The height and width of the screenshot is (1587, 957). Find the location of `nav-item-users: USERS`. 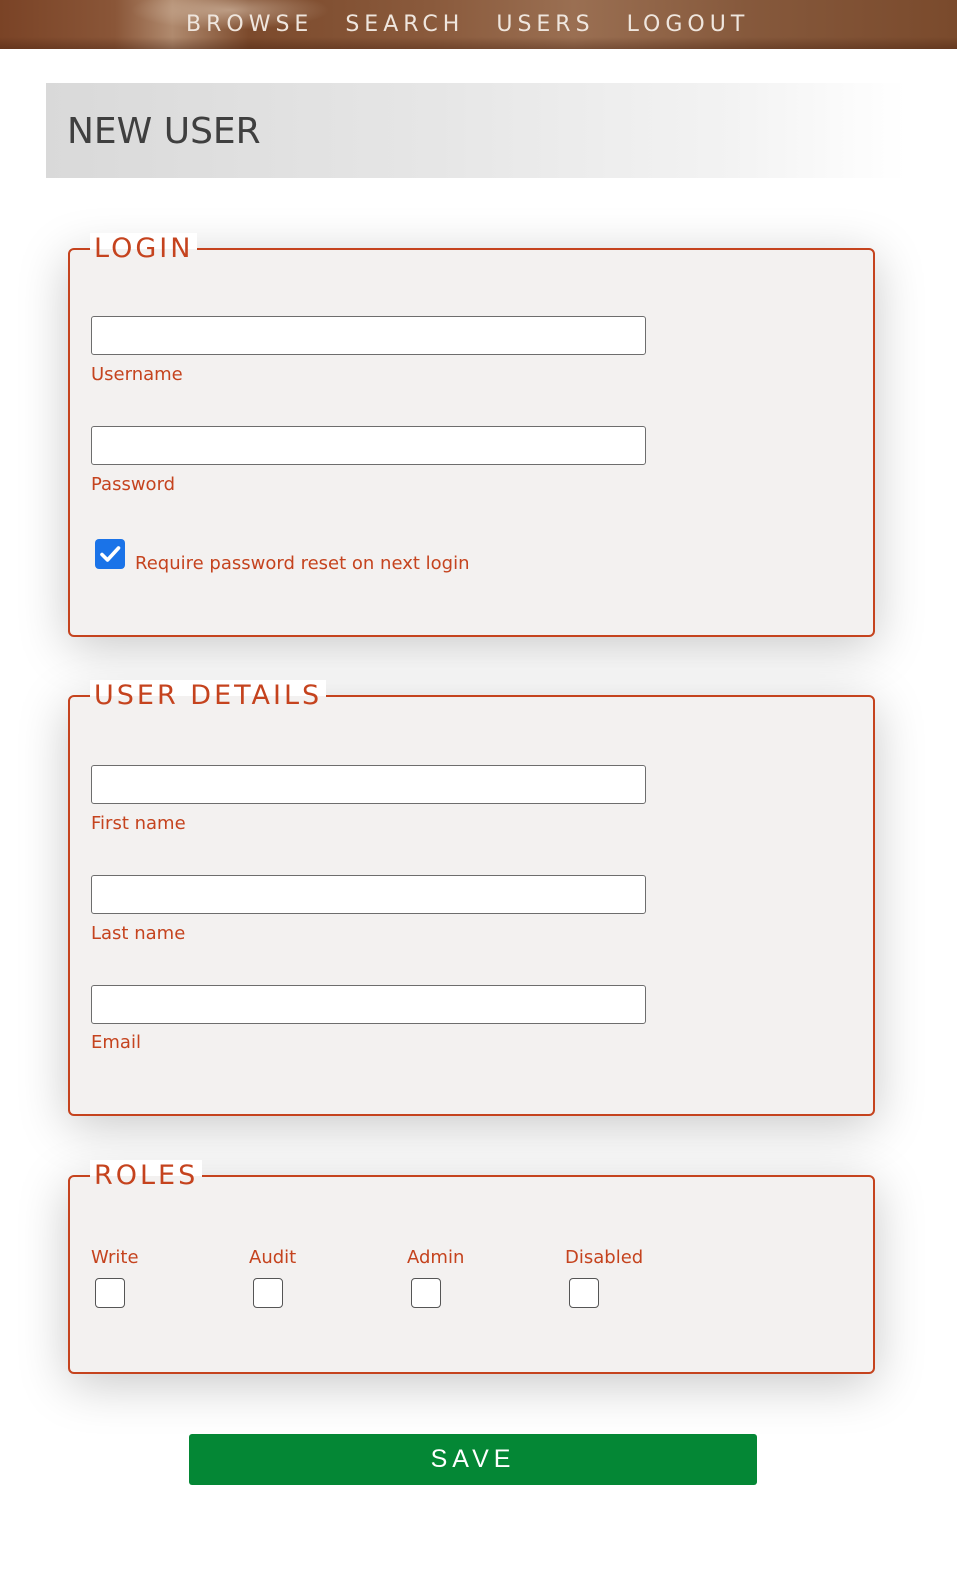

nav-item-users: USERS is located at coordinates (545, 25).